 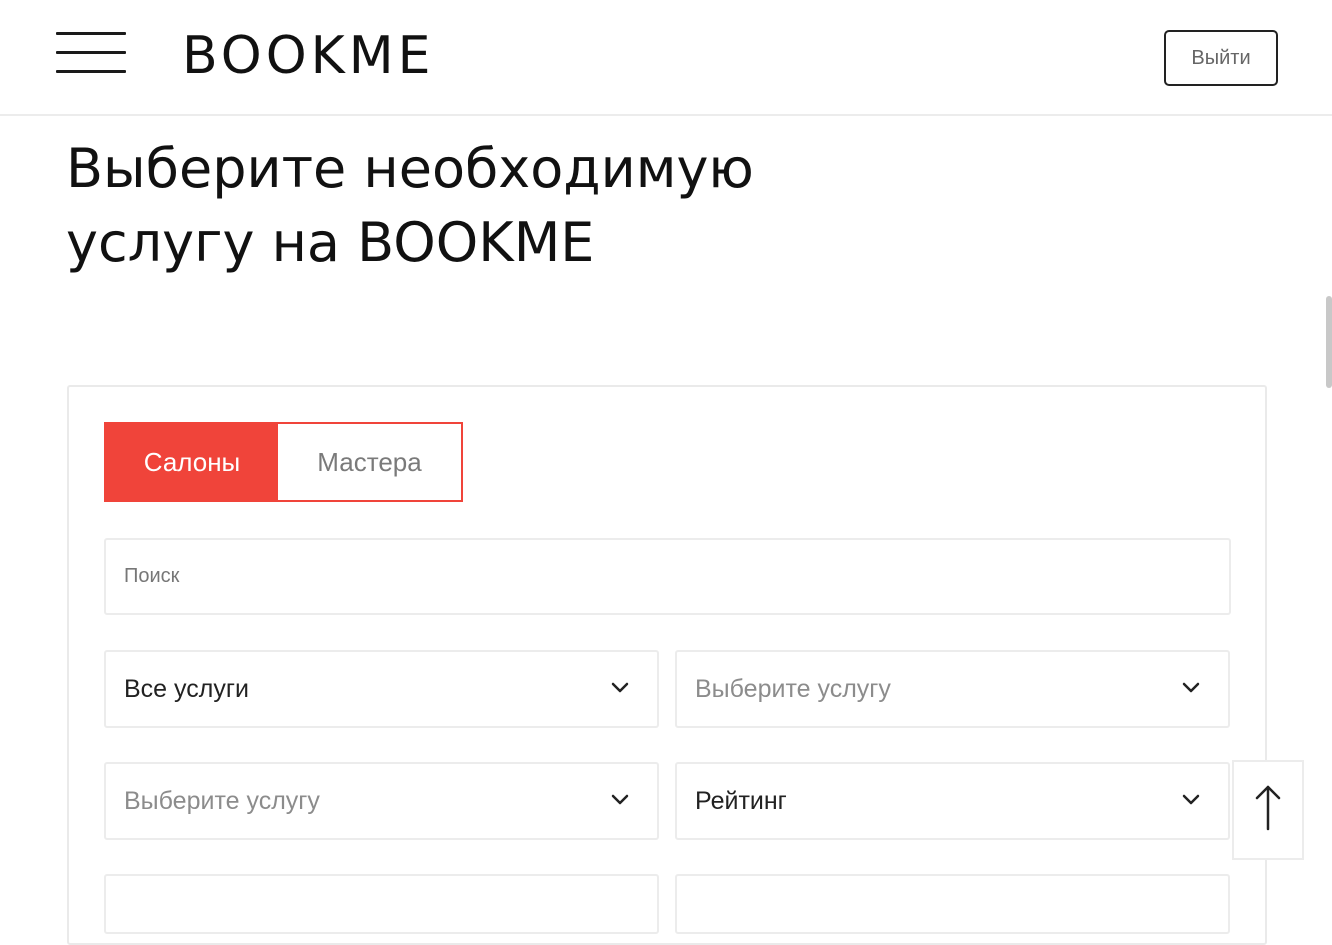 I want to click on page-title-line-2: услугу на BOOKME, so click(x=330, y=242).